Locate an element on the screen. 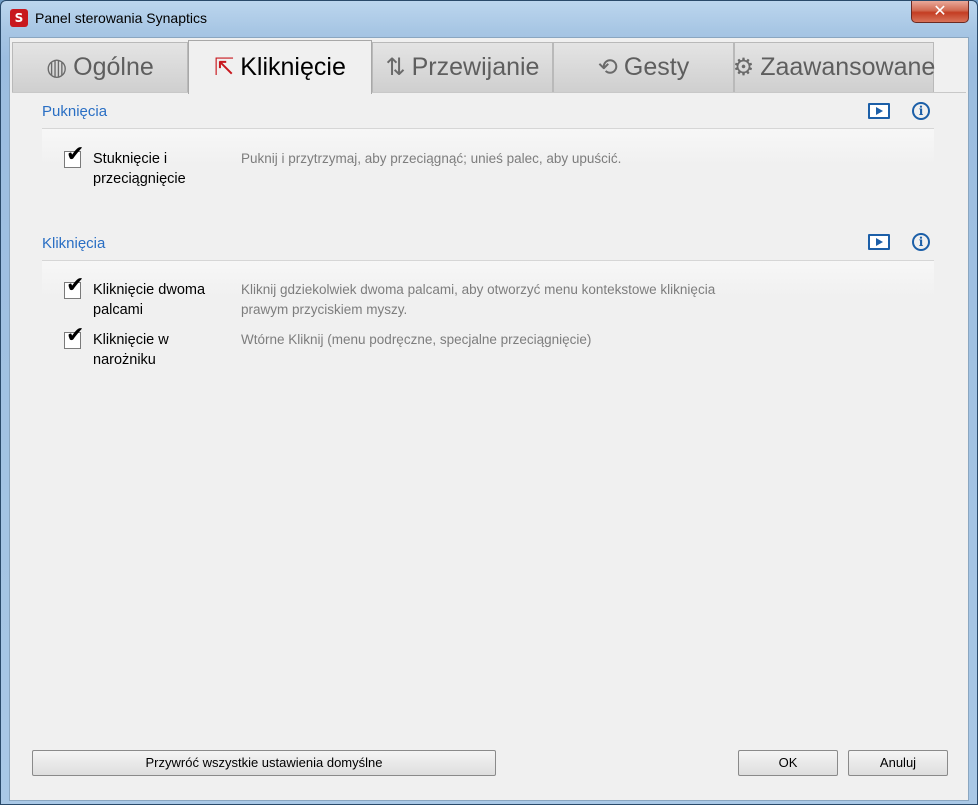 Image resolution: width=978 pixels, height=805 pixels. restore-defaults-button: Przywróć wszystkie ustawienia domyślne is located at coordinates (264, 763).